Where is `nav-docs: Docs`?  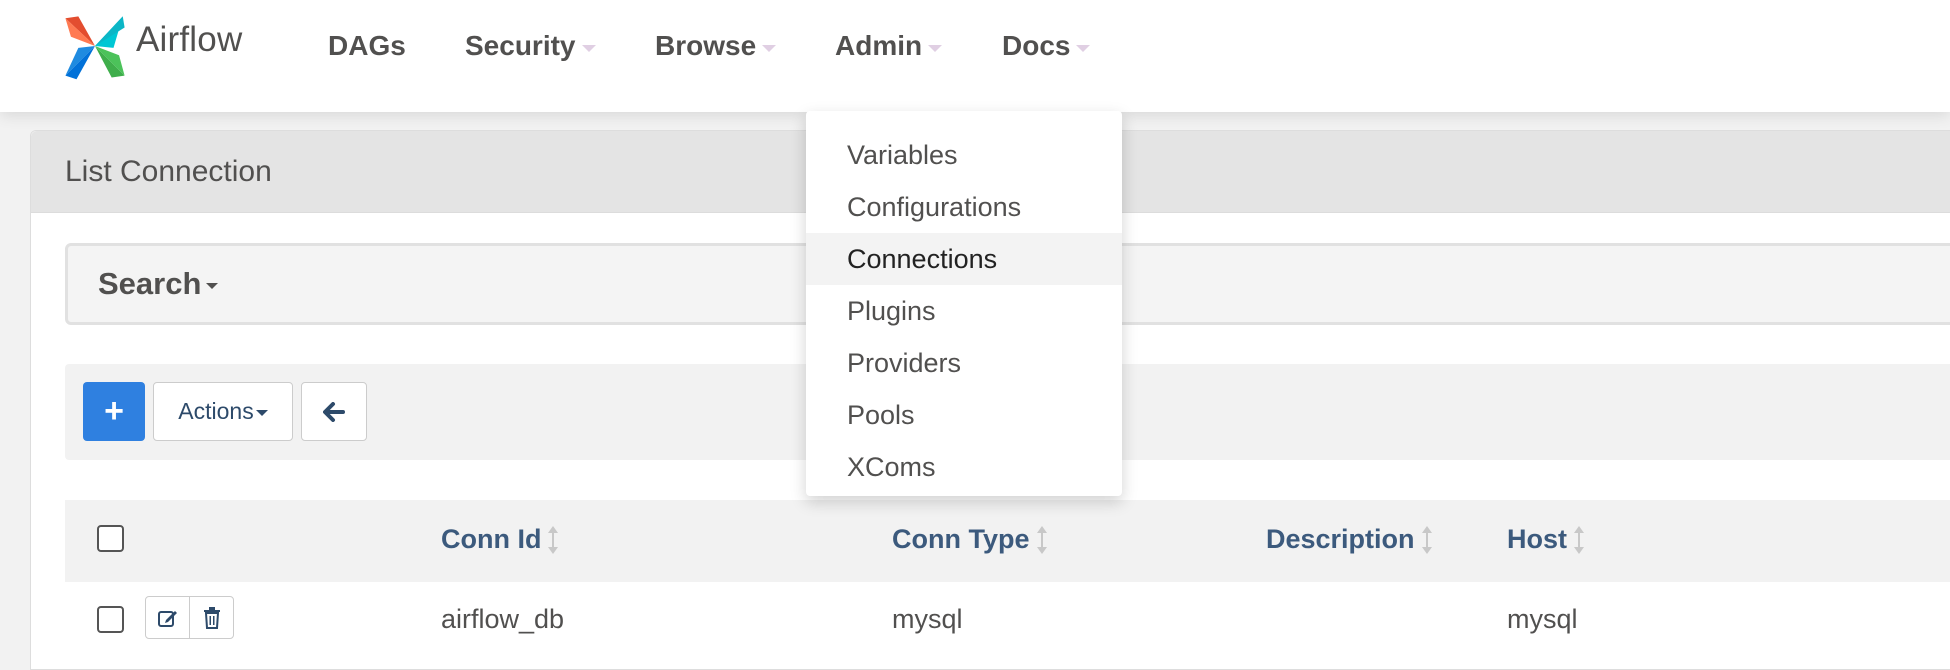 nav-docs: Docs is located at coordinates (1046, 46).